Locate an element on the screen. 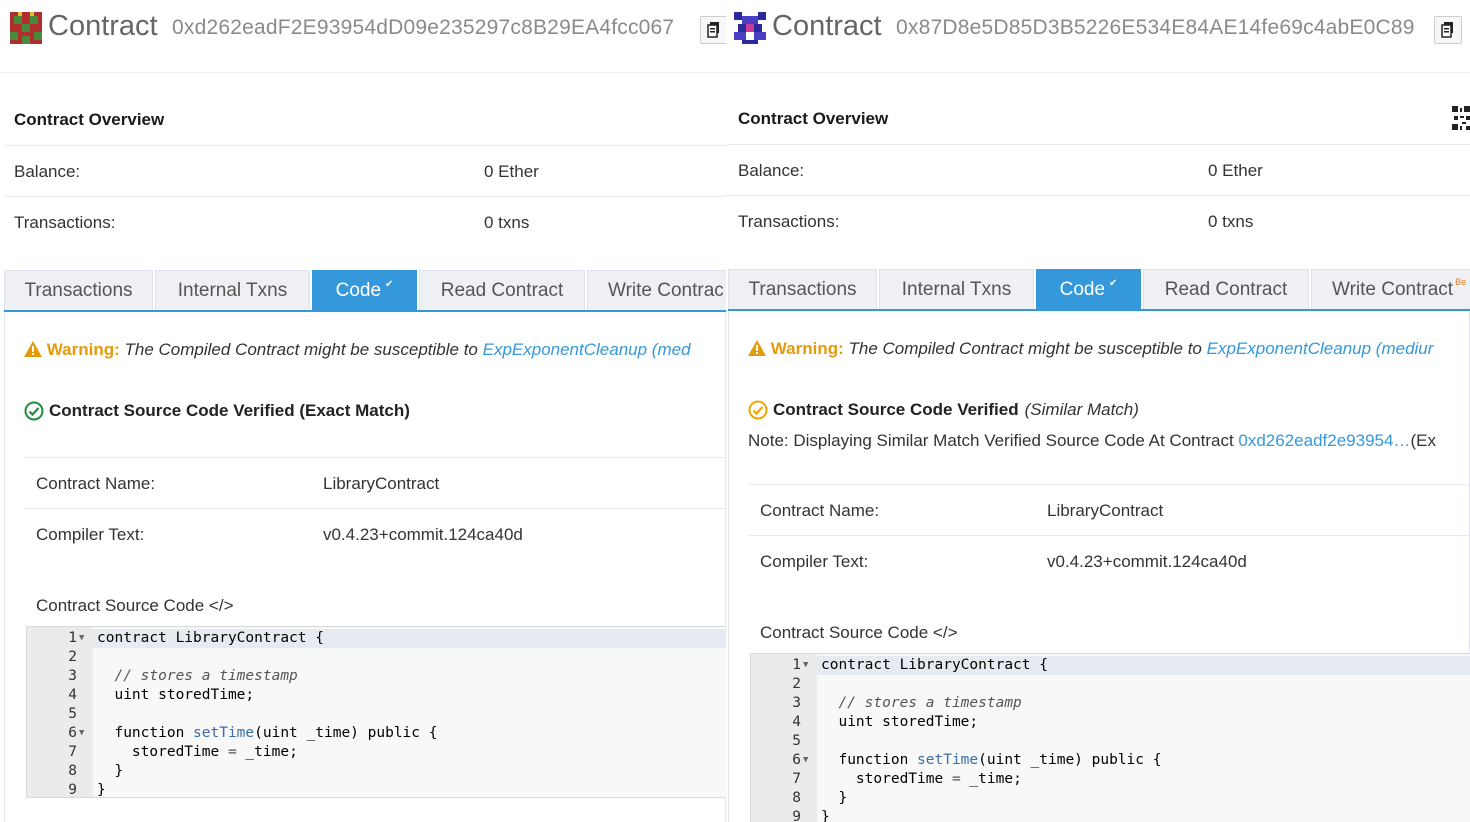  warning-link: ExpExponentCleanup (med is located at coordinates (587, 349).